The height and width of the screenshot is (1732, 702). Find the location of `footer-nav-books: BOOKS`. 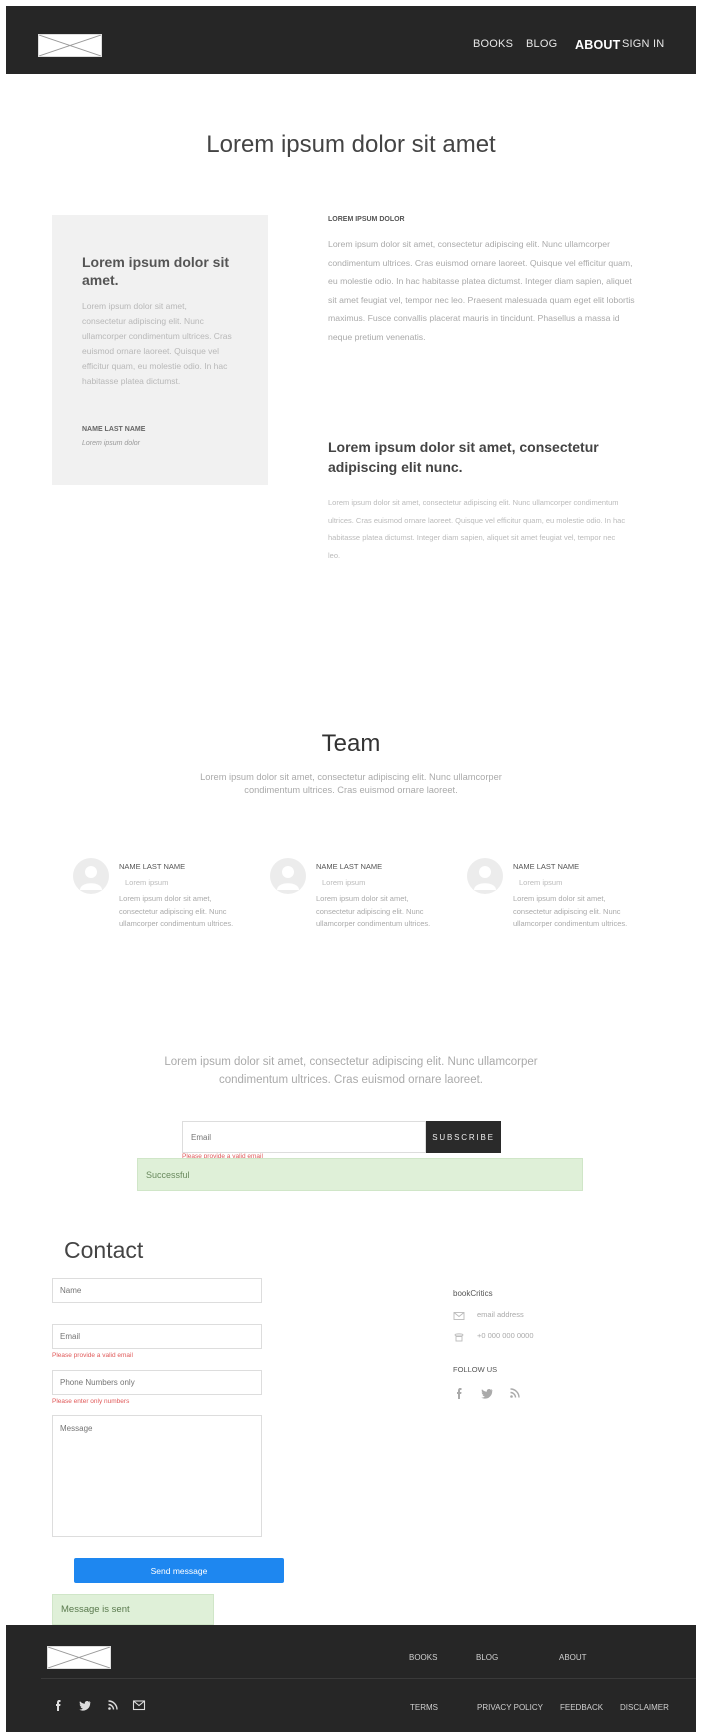

footer-nav-books: BOOKS is located at coordinates (423, 1657).